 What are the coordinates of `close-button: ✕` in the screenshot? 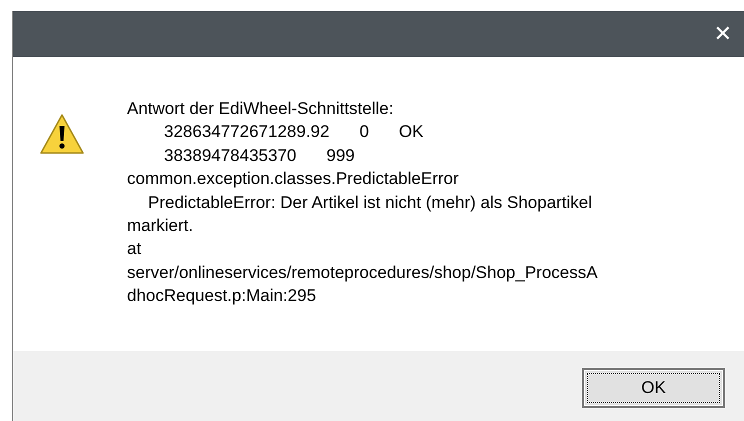 It's located at (723, 34).